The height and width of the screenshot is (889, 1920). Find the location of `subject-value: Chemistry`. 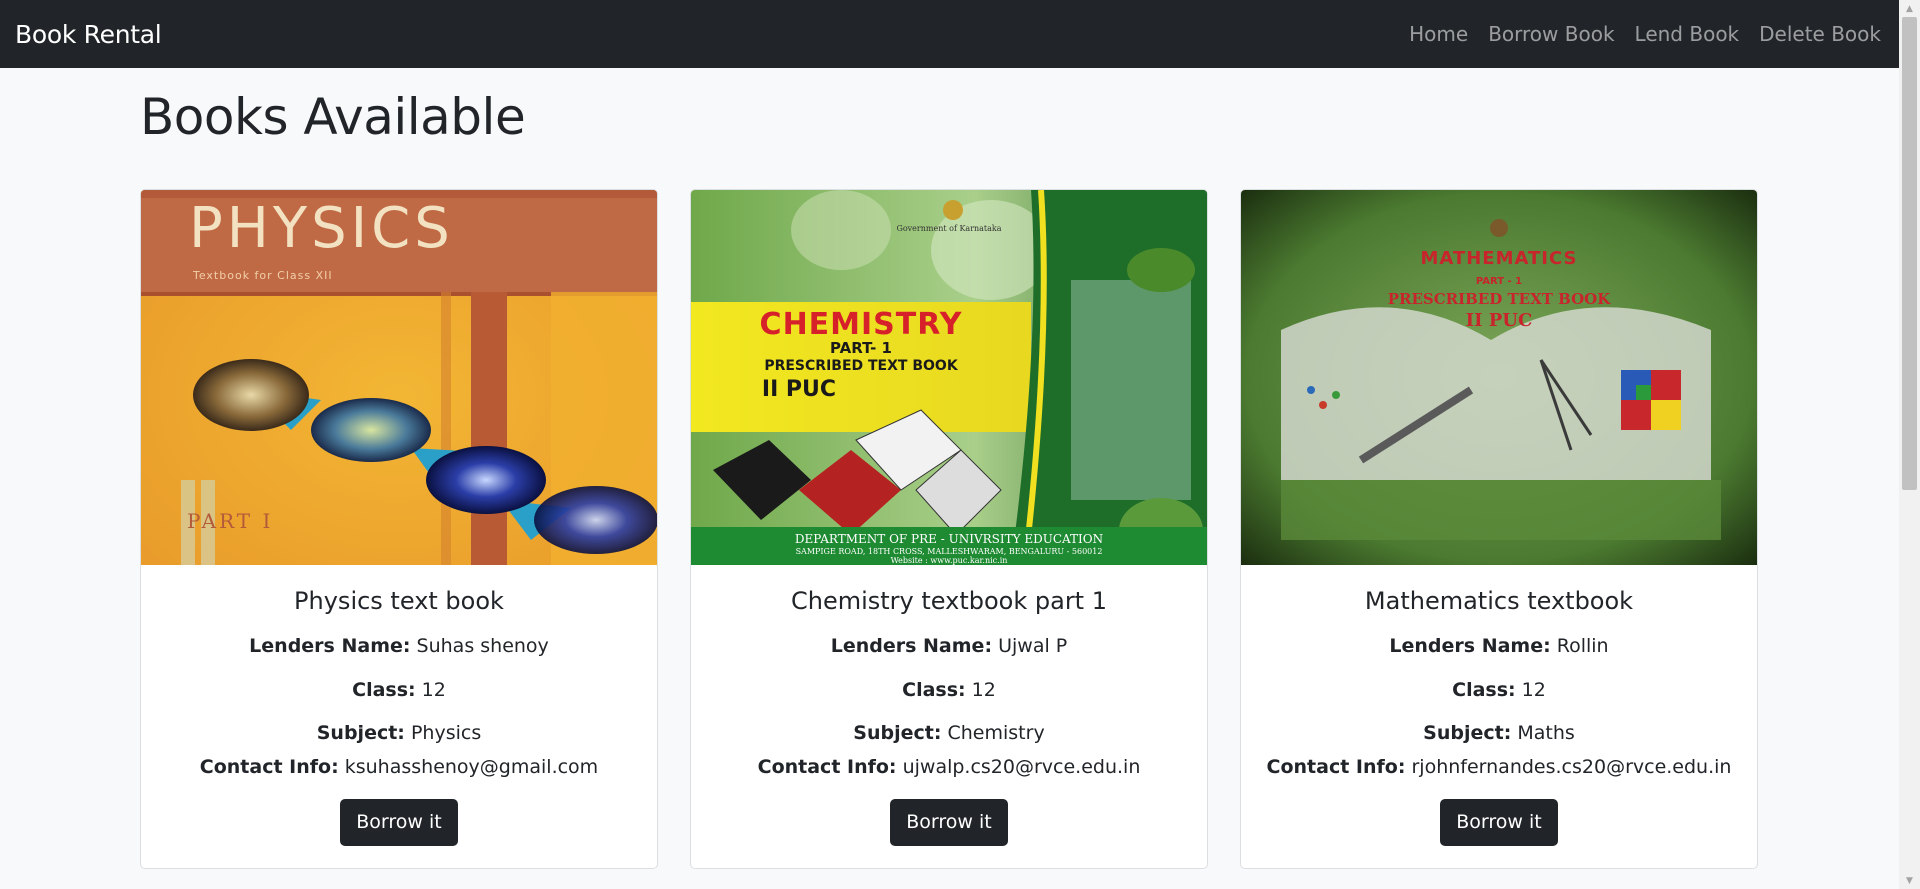

subject-value: Chemistry is located at coordinates (996, 733).